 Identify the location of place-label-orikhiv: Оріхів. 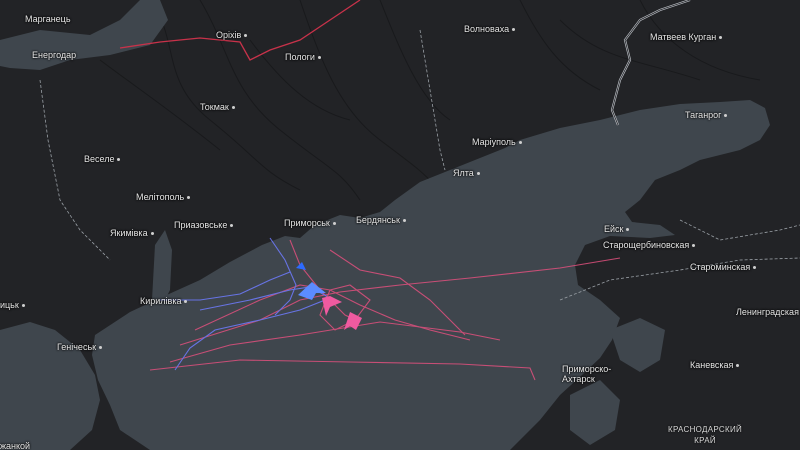
(233, 35).